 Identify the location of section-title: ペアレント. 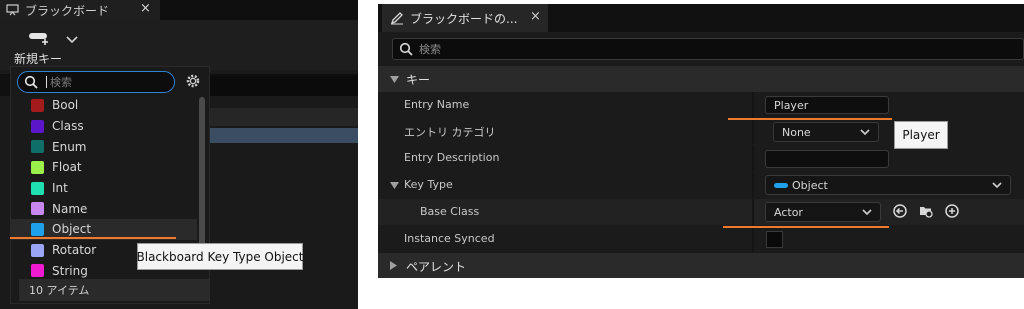
(436, 267).